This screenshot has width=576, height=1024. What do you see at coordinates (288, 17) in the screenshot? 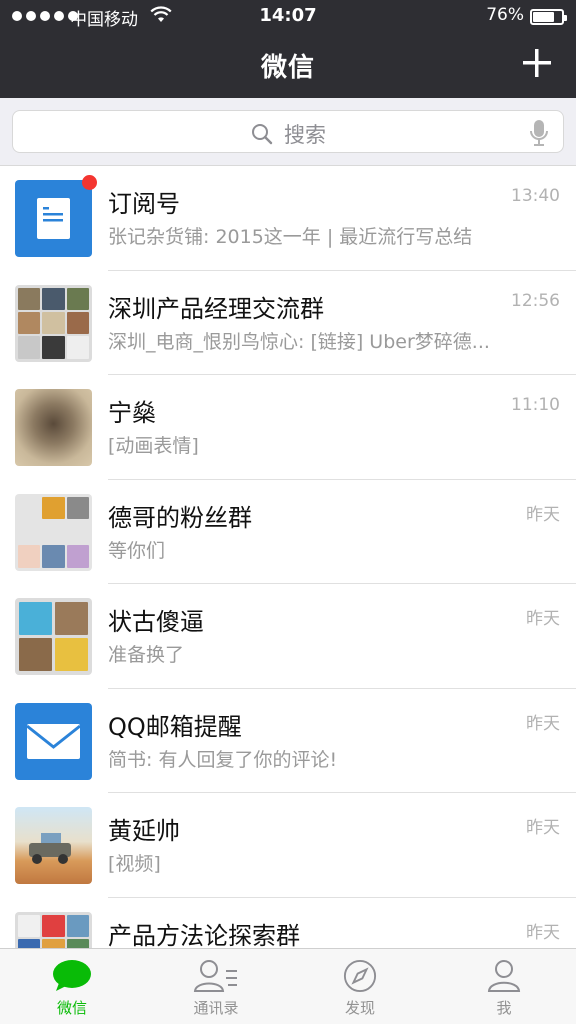
I see `status-bar: 中国移动 14:07 76%` at bounding box center [288, 17].